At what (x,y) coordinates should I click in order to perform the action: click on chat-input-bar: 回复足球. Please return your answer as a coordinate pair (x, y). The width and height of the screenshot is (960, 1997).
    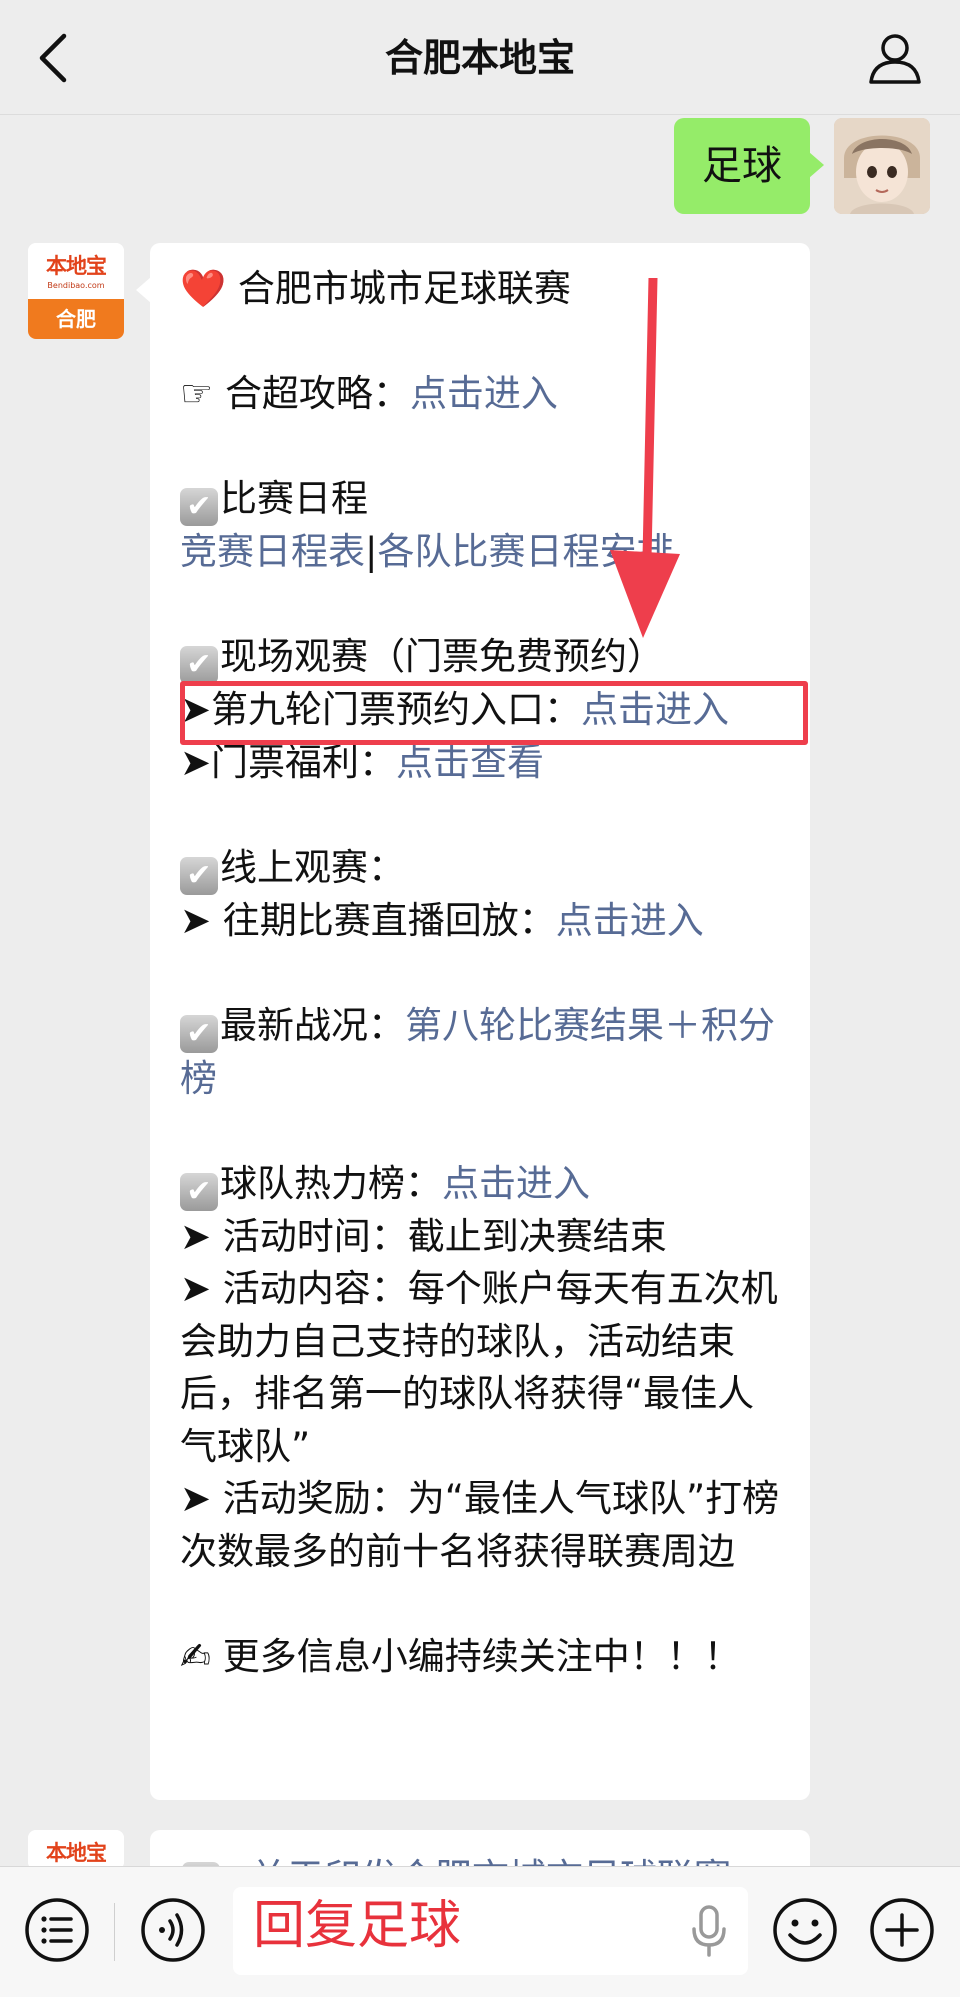
    Looking at the image, I should click on (480, 1931).